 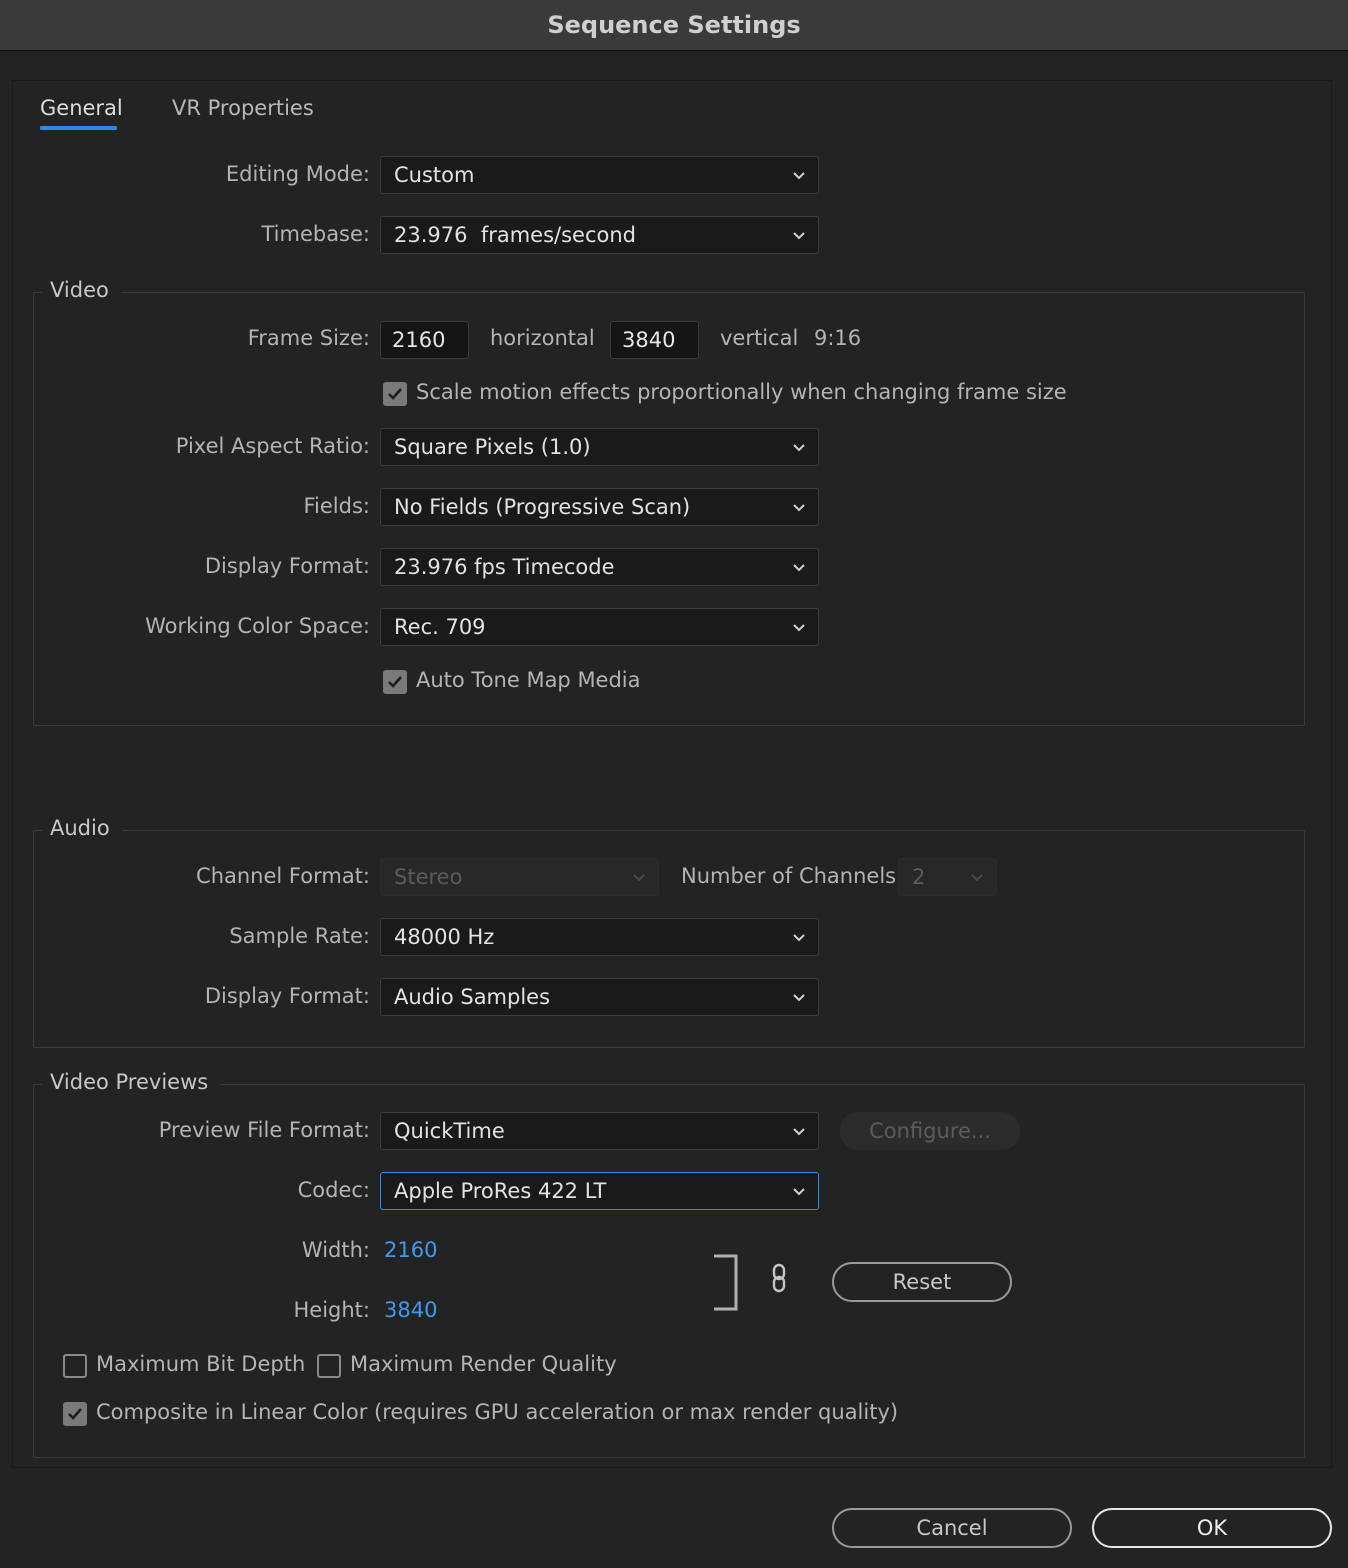 I want to click on num-channels-select: 2, so click(x=947, y=877).